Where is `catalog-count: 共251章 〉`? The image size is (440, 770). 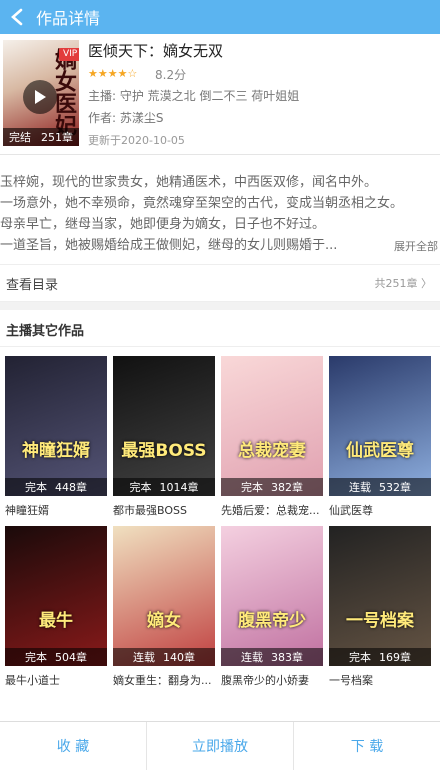 catalog-count: 共251章 〉 is located at coordinates (403, 283).